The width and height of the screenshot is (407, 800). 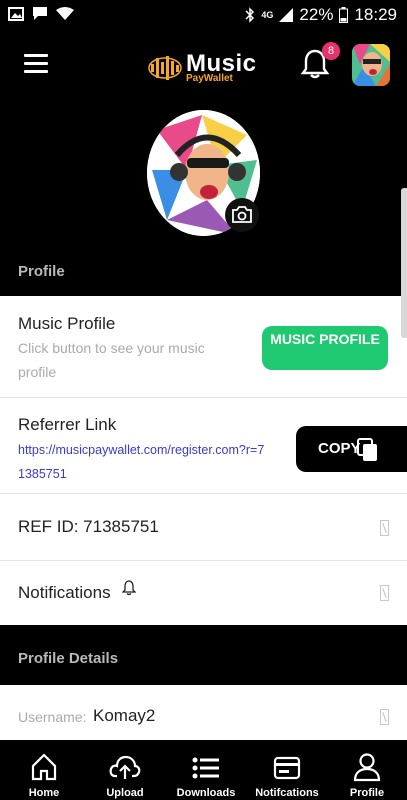 I want to click on status-right-icons: 4G 22% 18:29, so click(x=321, y=15).